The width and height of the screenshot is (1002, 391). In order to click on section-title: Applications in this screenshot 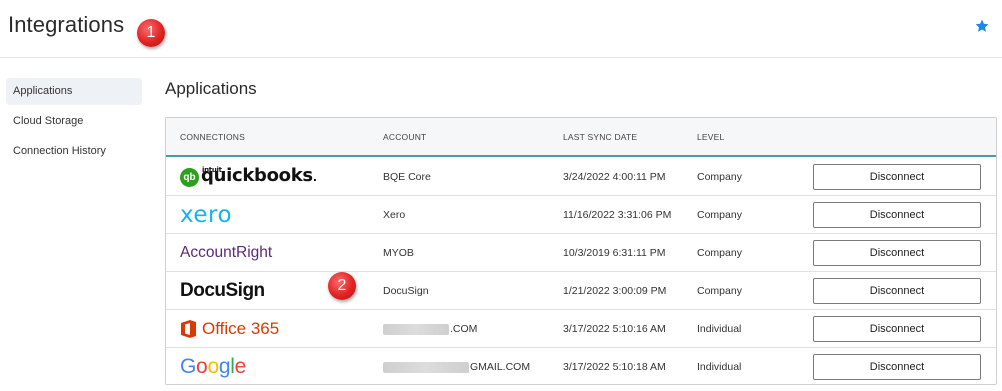, I will do `click(211, 88)`.